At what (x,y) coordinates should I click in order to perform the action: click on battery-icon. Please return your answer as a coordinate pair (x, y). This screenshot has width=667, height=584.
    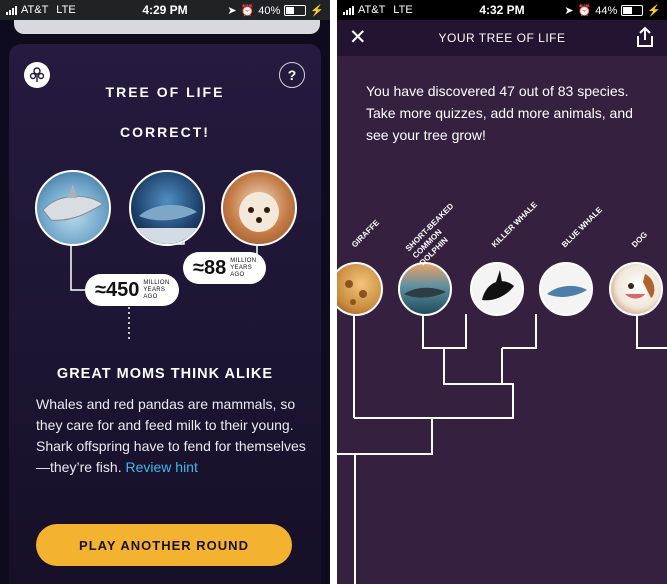
    Looking at the image, I should click on (295, 10).